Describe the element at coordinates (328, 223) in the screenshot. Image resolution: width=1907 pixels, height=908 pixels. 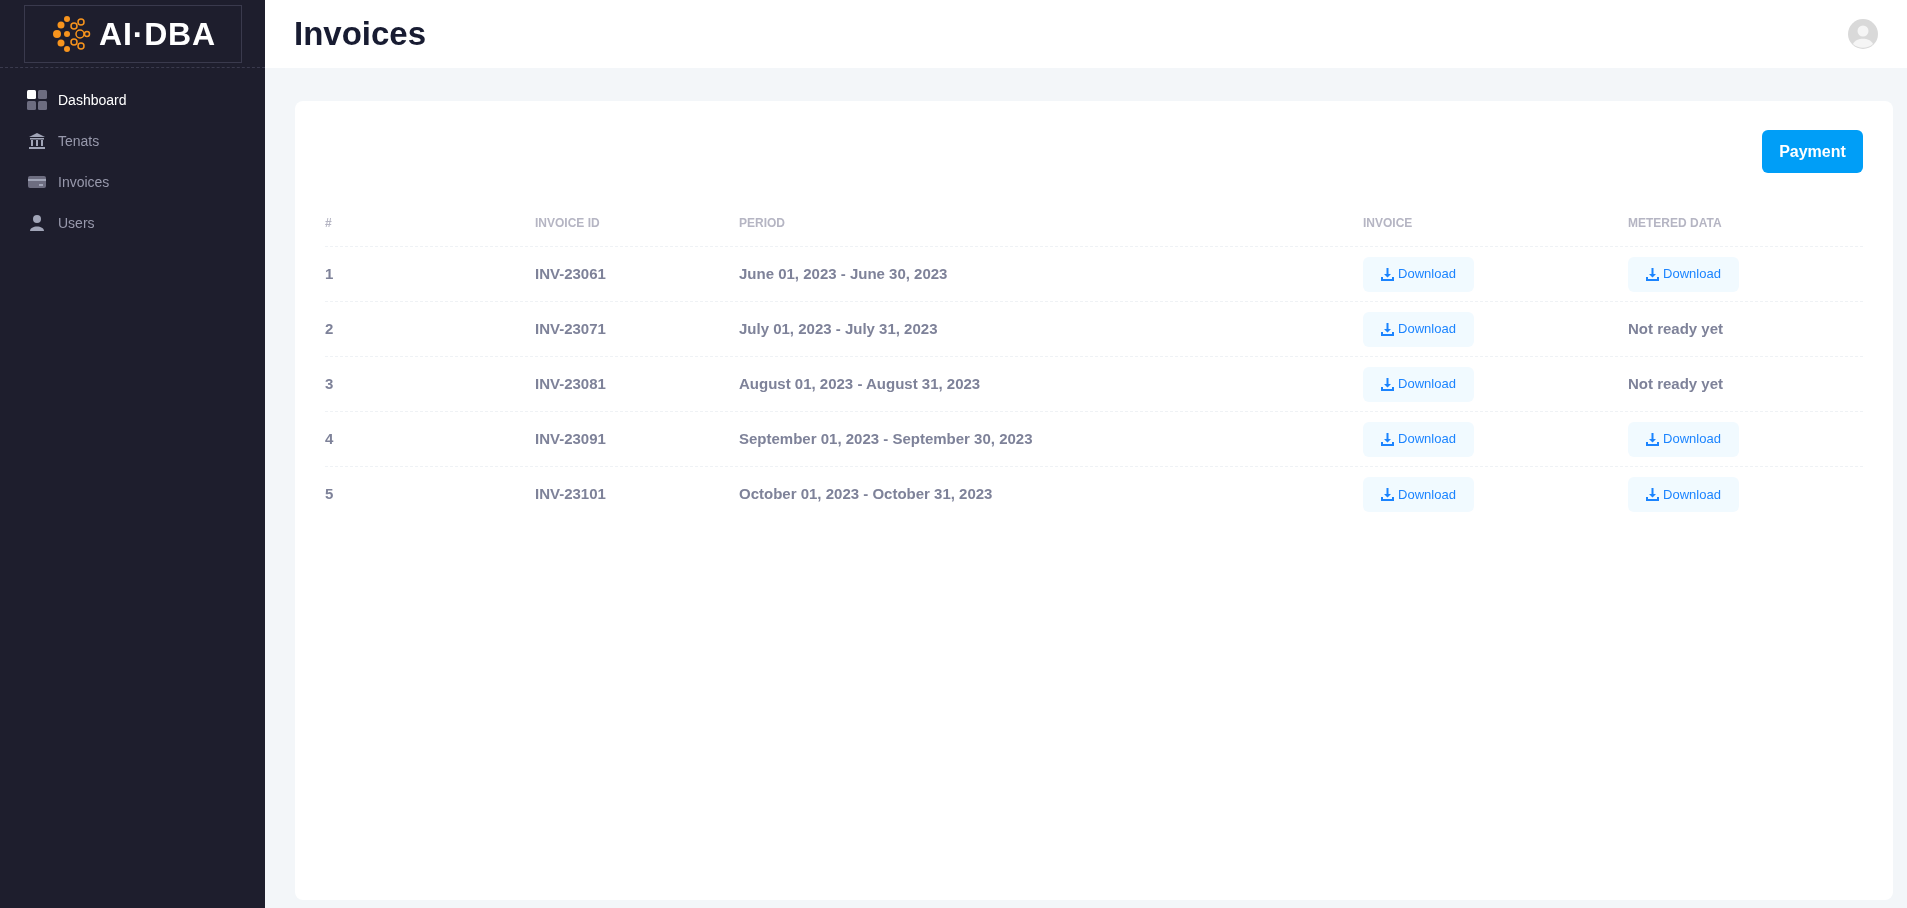
I see `column-header: #` at that location.